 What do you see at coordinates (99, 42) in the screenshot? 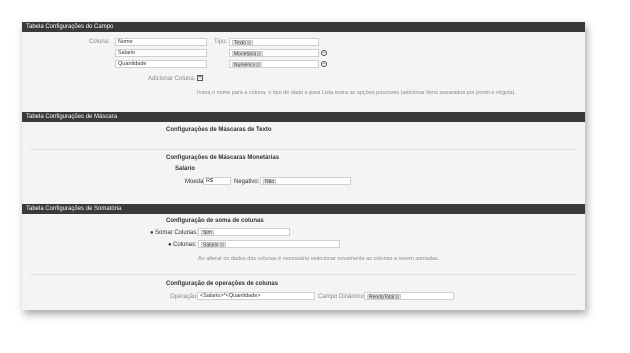
I see `coluna-label: Coluna:` at bounding box center [99, 42].